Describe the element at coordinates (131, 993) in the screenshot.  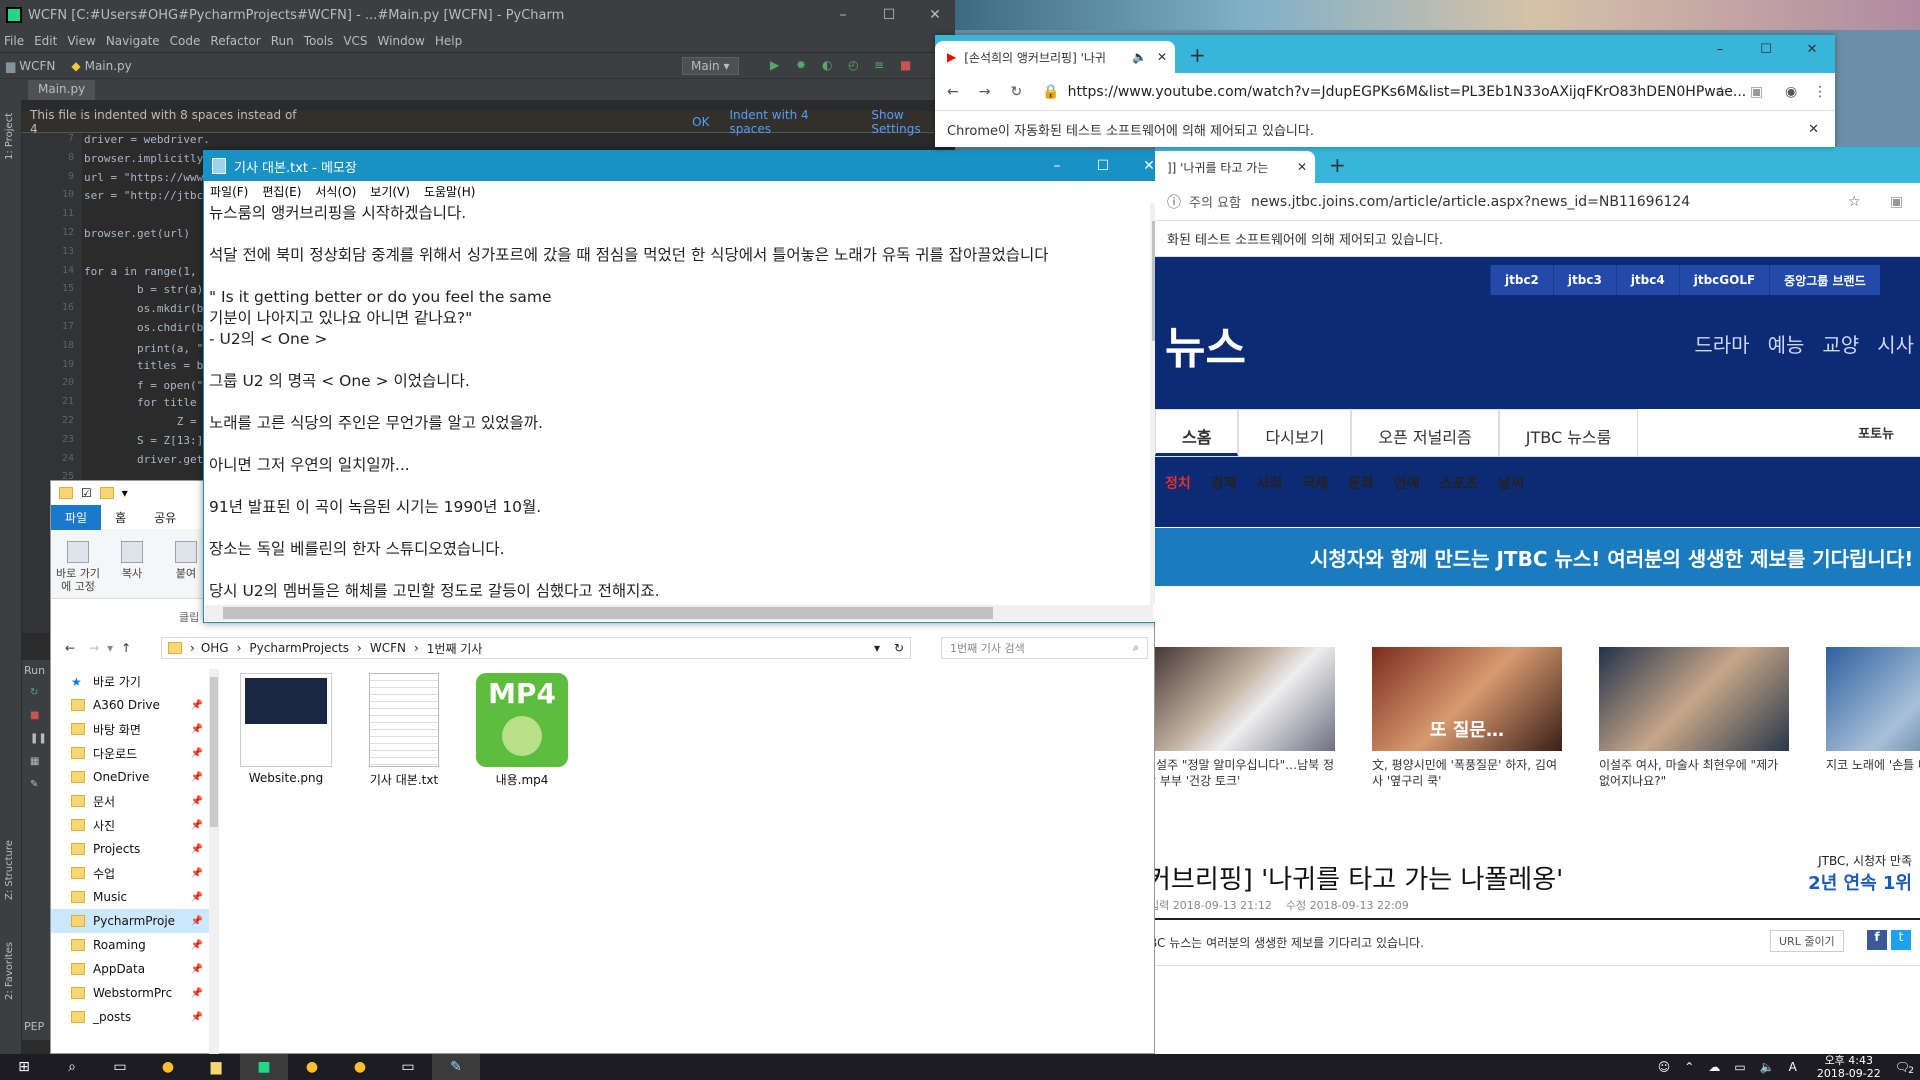
I see `nav-item: WebstormPrc 📌` at that location.